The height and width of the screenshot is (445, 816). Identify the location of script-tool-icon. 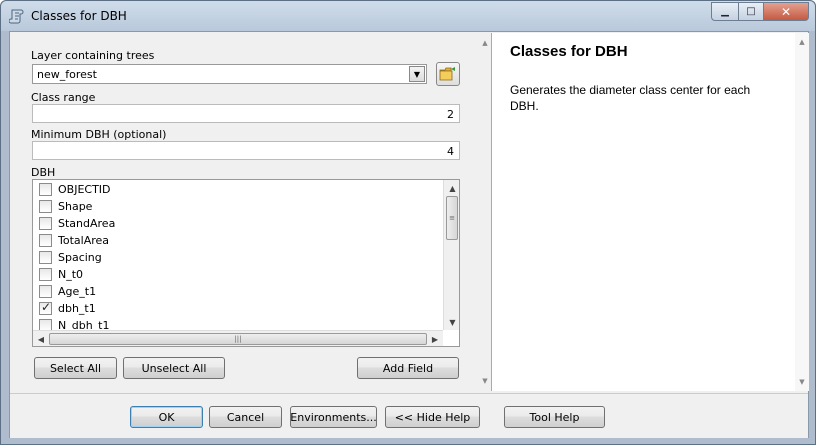
(16, 16).